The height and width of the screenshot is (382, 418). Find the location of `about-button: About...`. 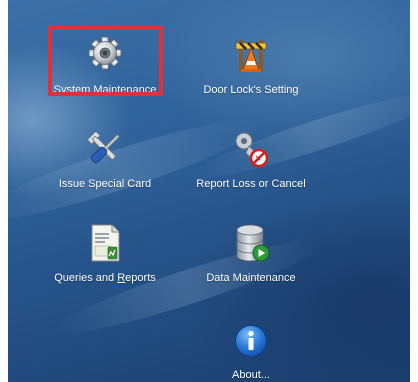

about-button: About... is located at coordinates (251, 346).